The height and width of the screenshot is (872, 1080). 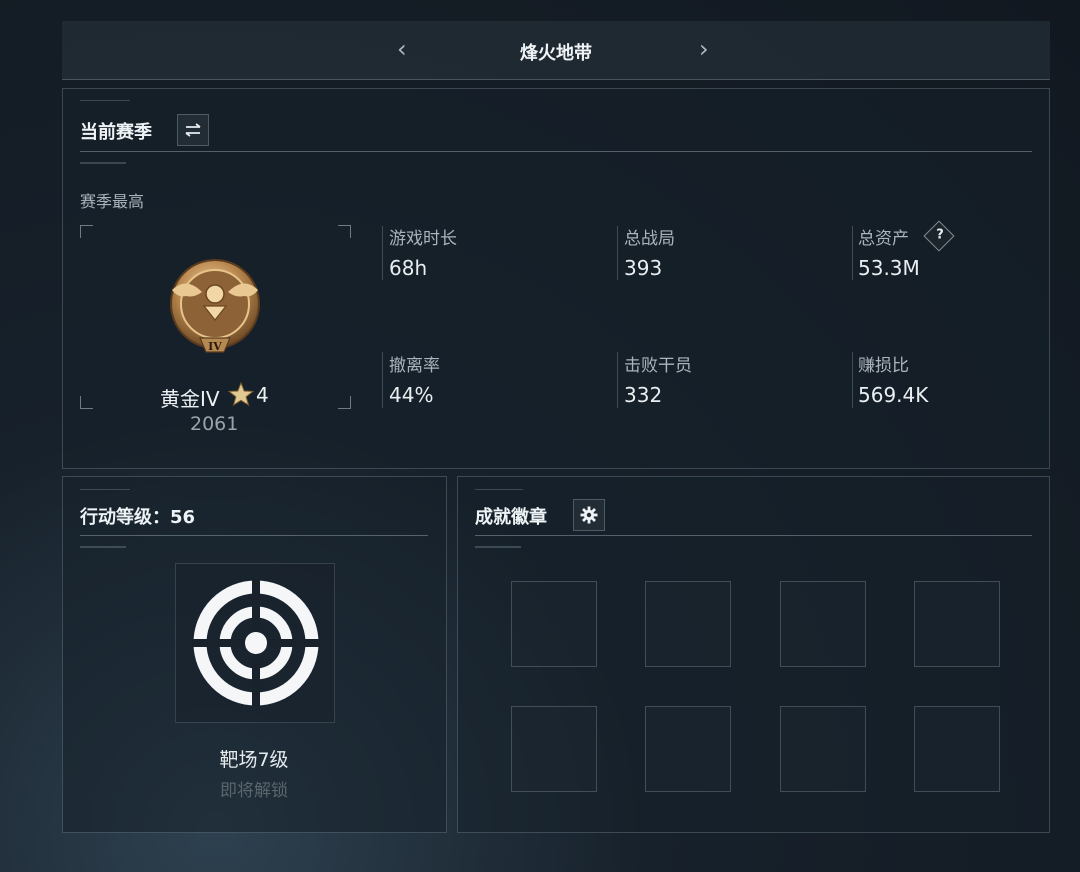 I want to click on mode-switcher-bar: ‹ 烽火地带 ›, so click(x=556, y=50).